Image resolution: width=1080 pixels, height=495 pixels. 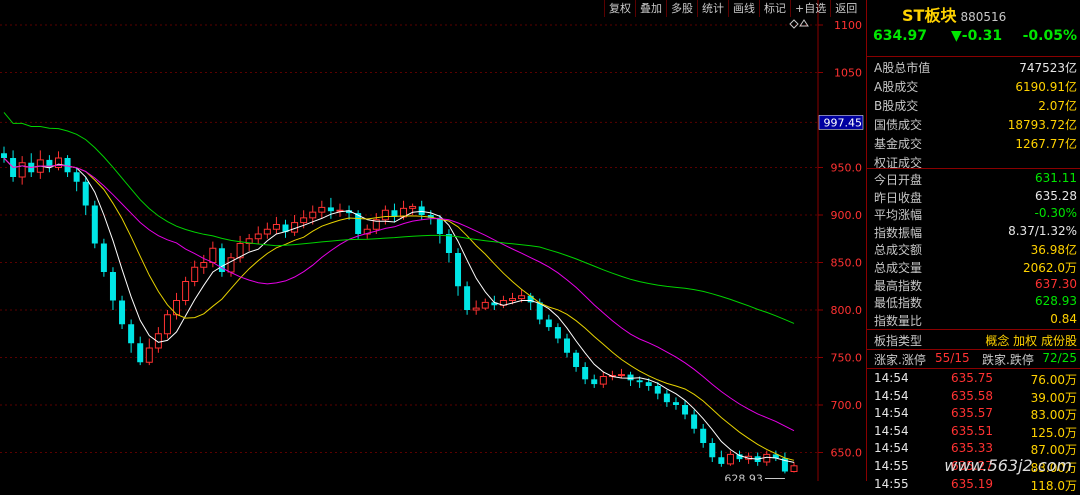 What do you see at coordinates (1057, 106) in the screenshot?
I see `market-row-value: 2.07亿` at bounding box center [1057, 106].